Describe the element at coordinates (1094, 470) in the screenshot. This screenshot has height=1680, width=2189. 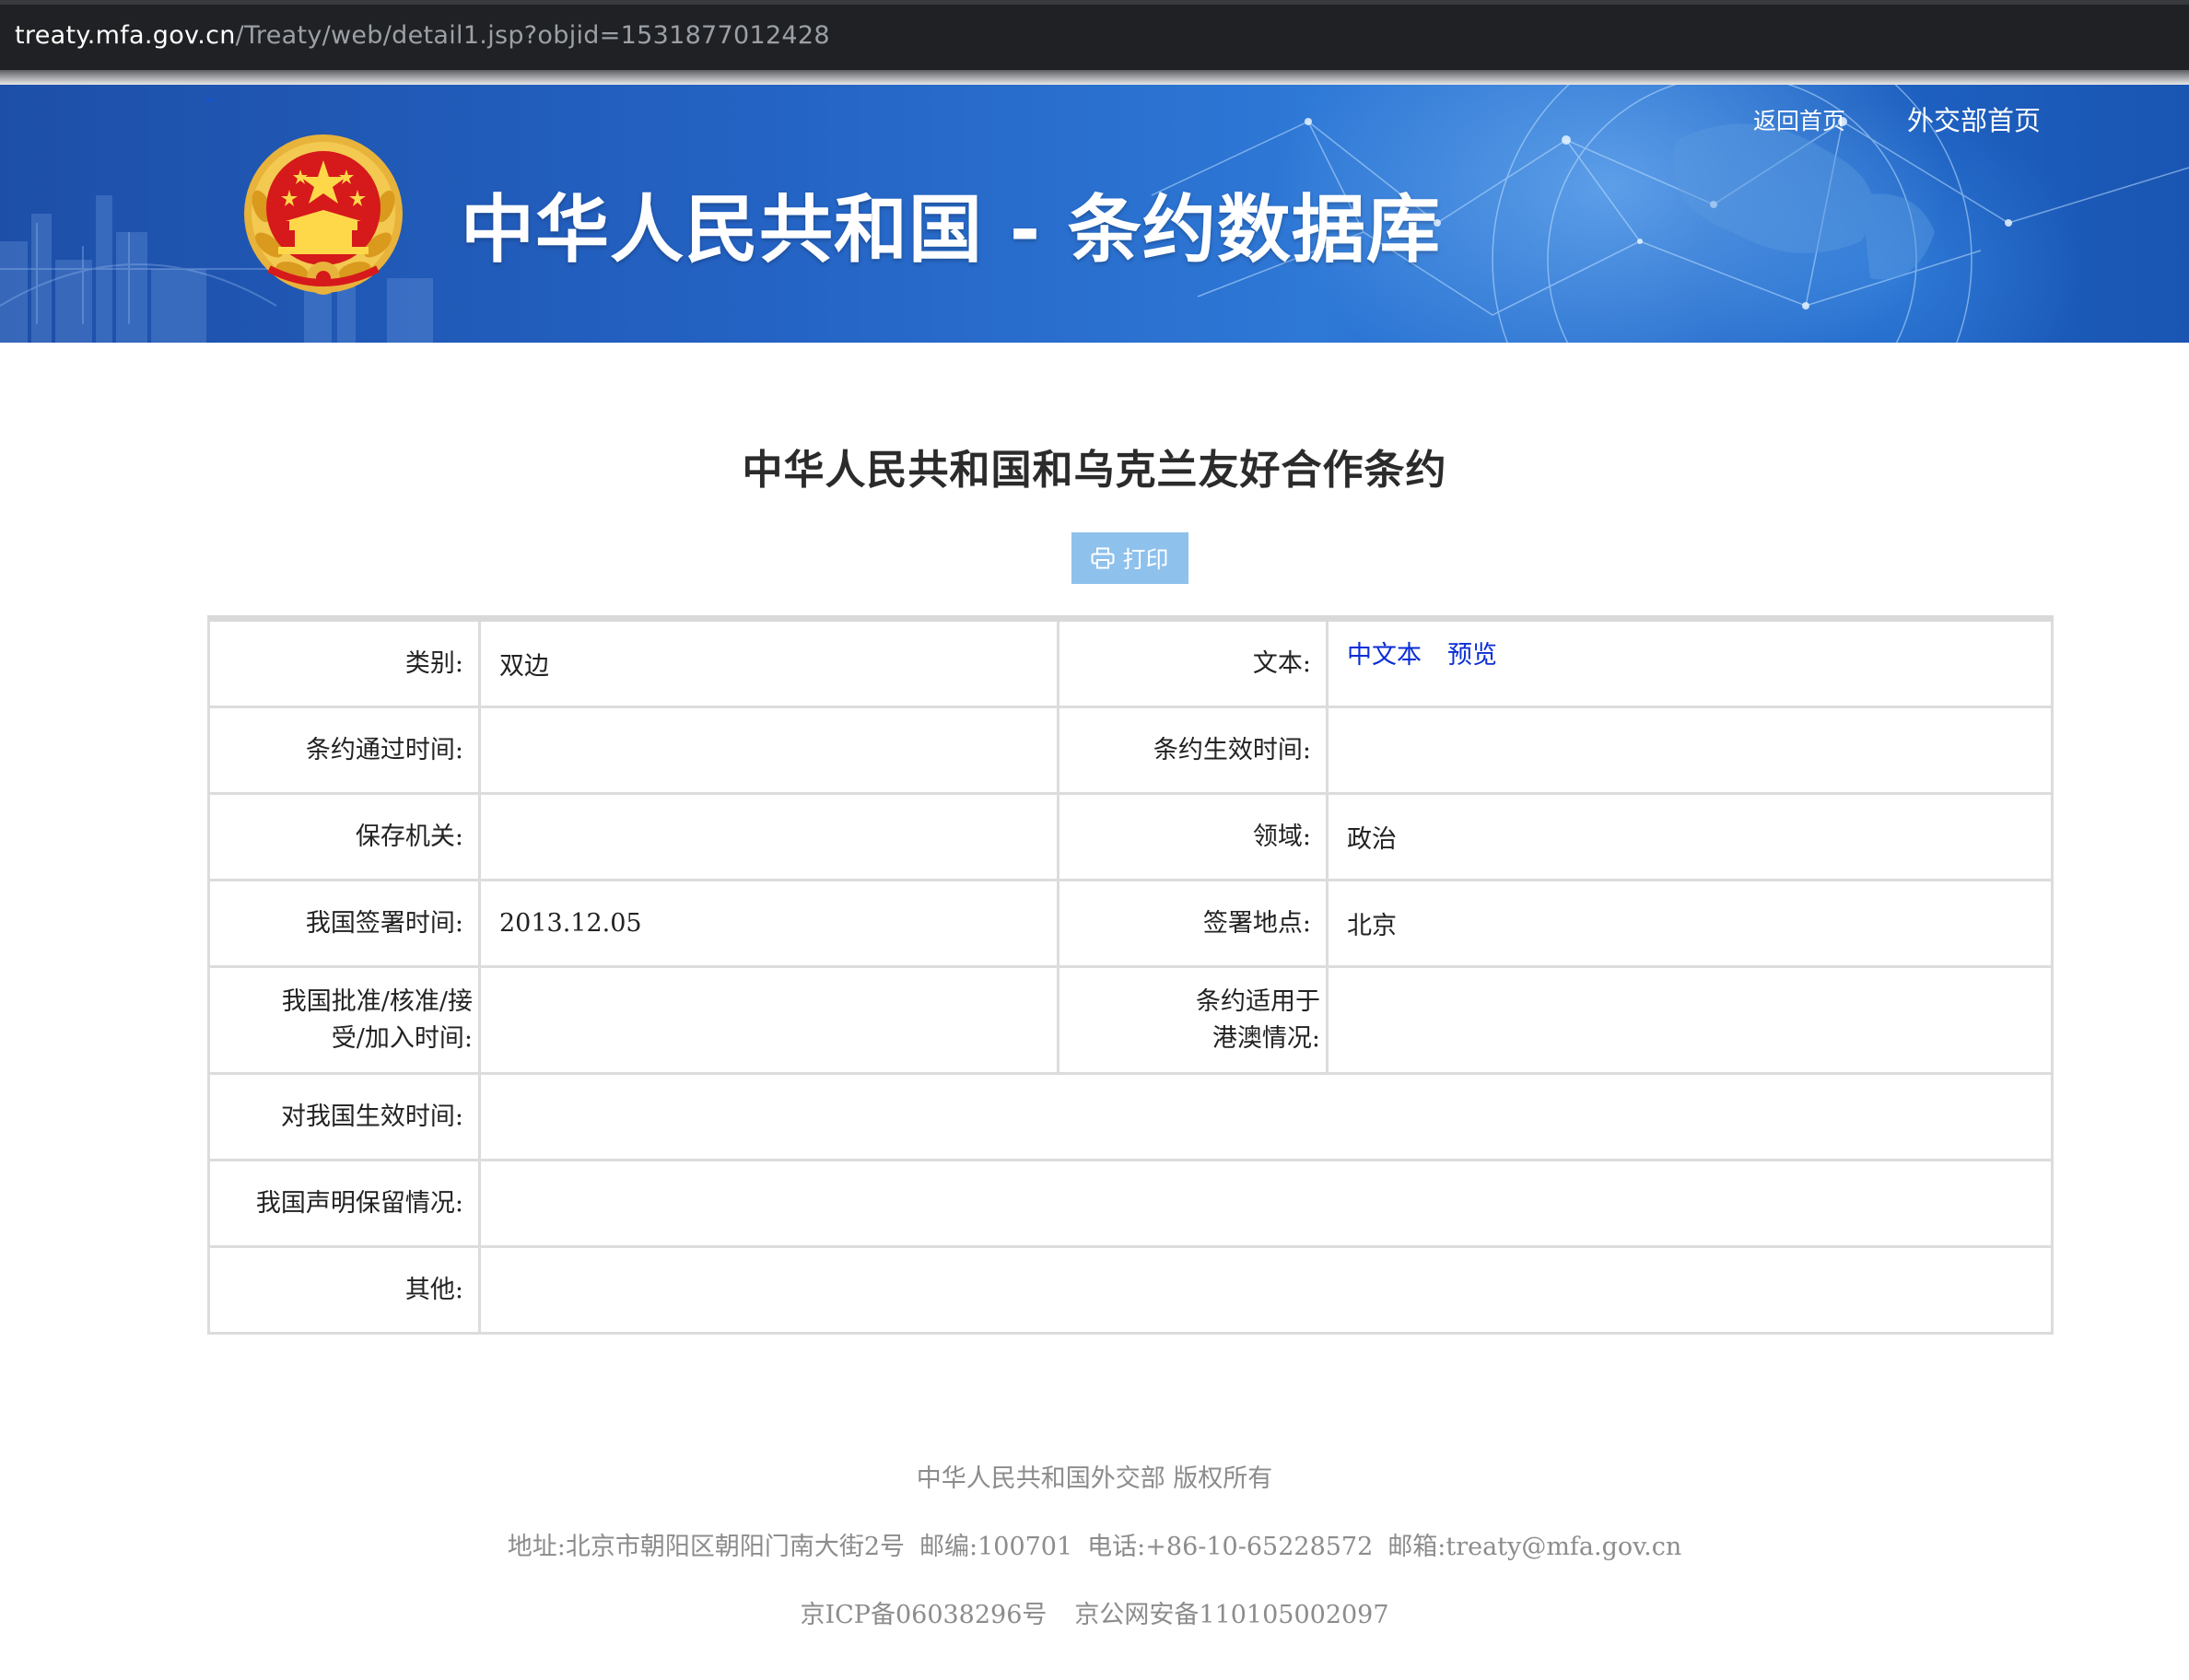
I see `treaty-title: 中华人民共和国和乌克兰友好合作条约` at that location.